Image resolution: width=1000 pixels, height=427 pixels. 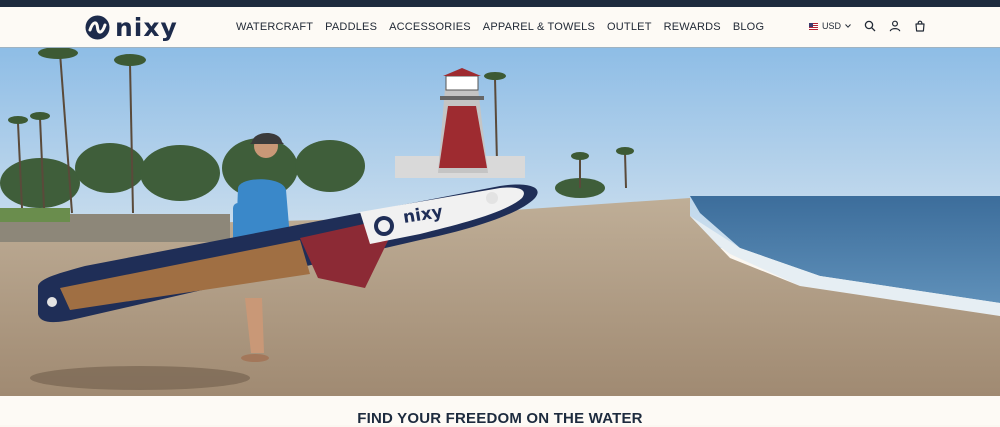 What do you see at coordinates (140, 378) in the screenshot?
I see `board-shadow` at bounding box center [140, 378].